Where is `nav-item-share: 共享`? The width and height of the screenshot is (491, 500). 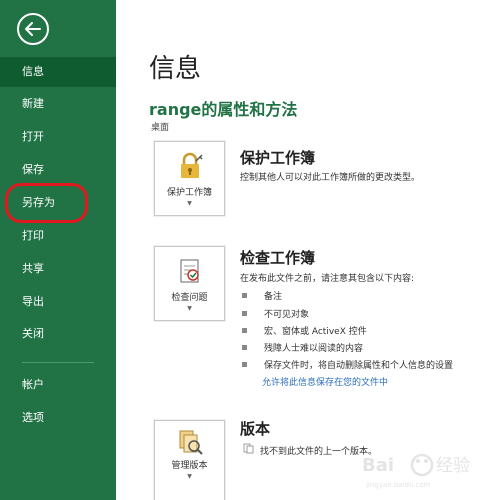 nav-item-share: 共享 is located at coordinates (58, 269).